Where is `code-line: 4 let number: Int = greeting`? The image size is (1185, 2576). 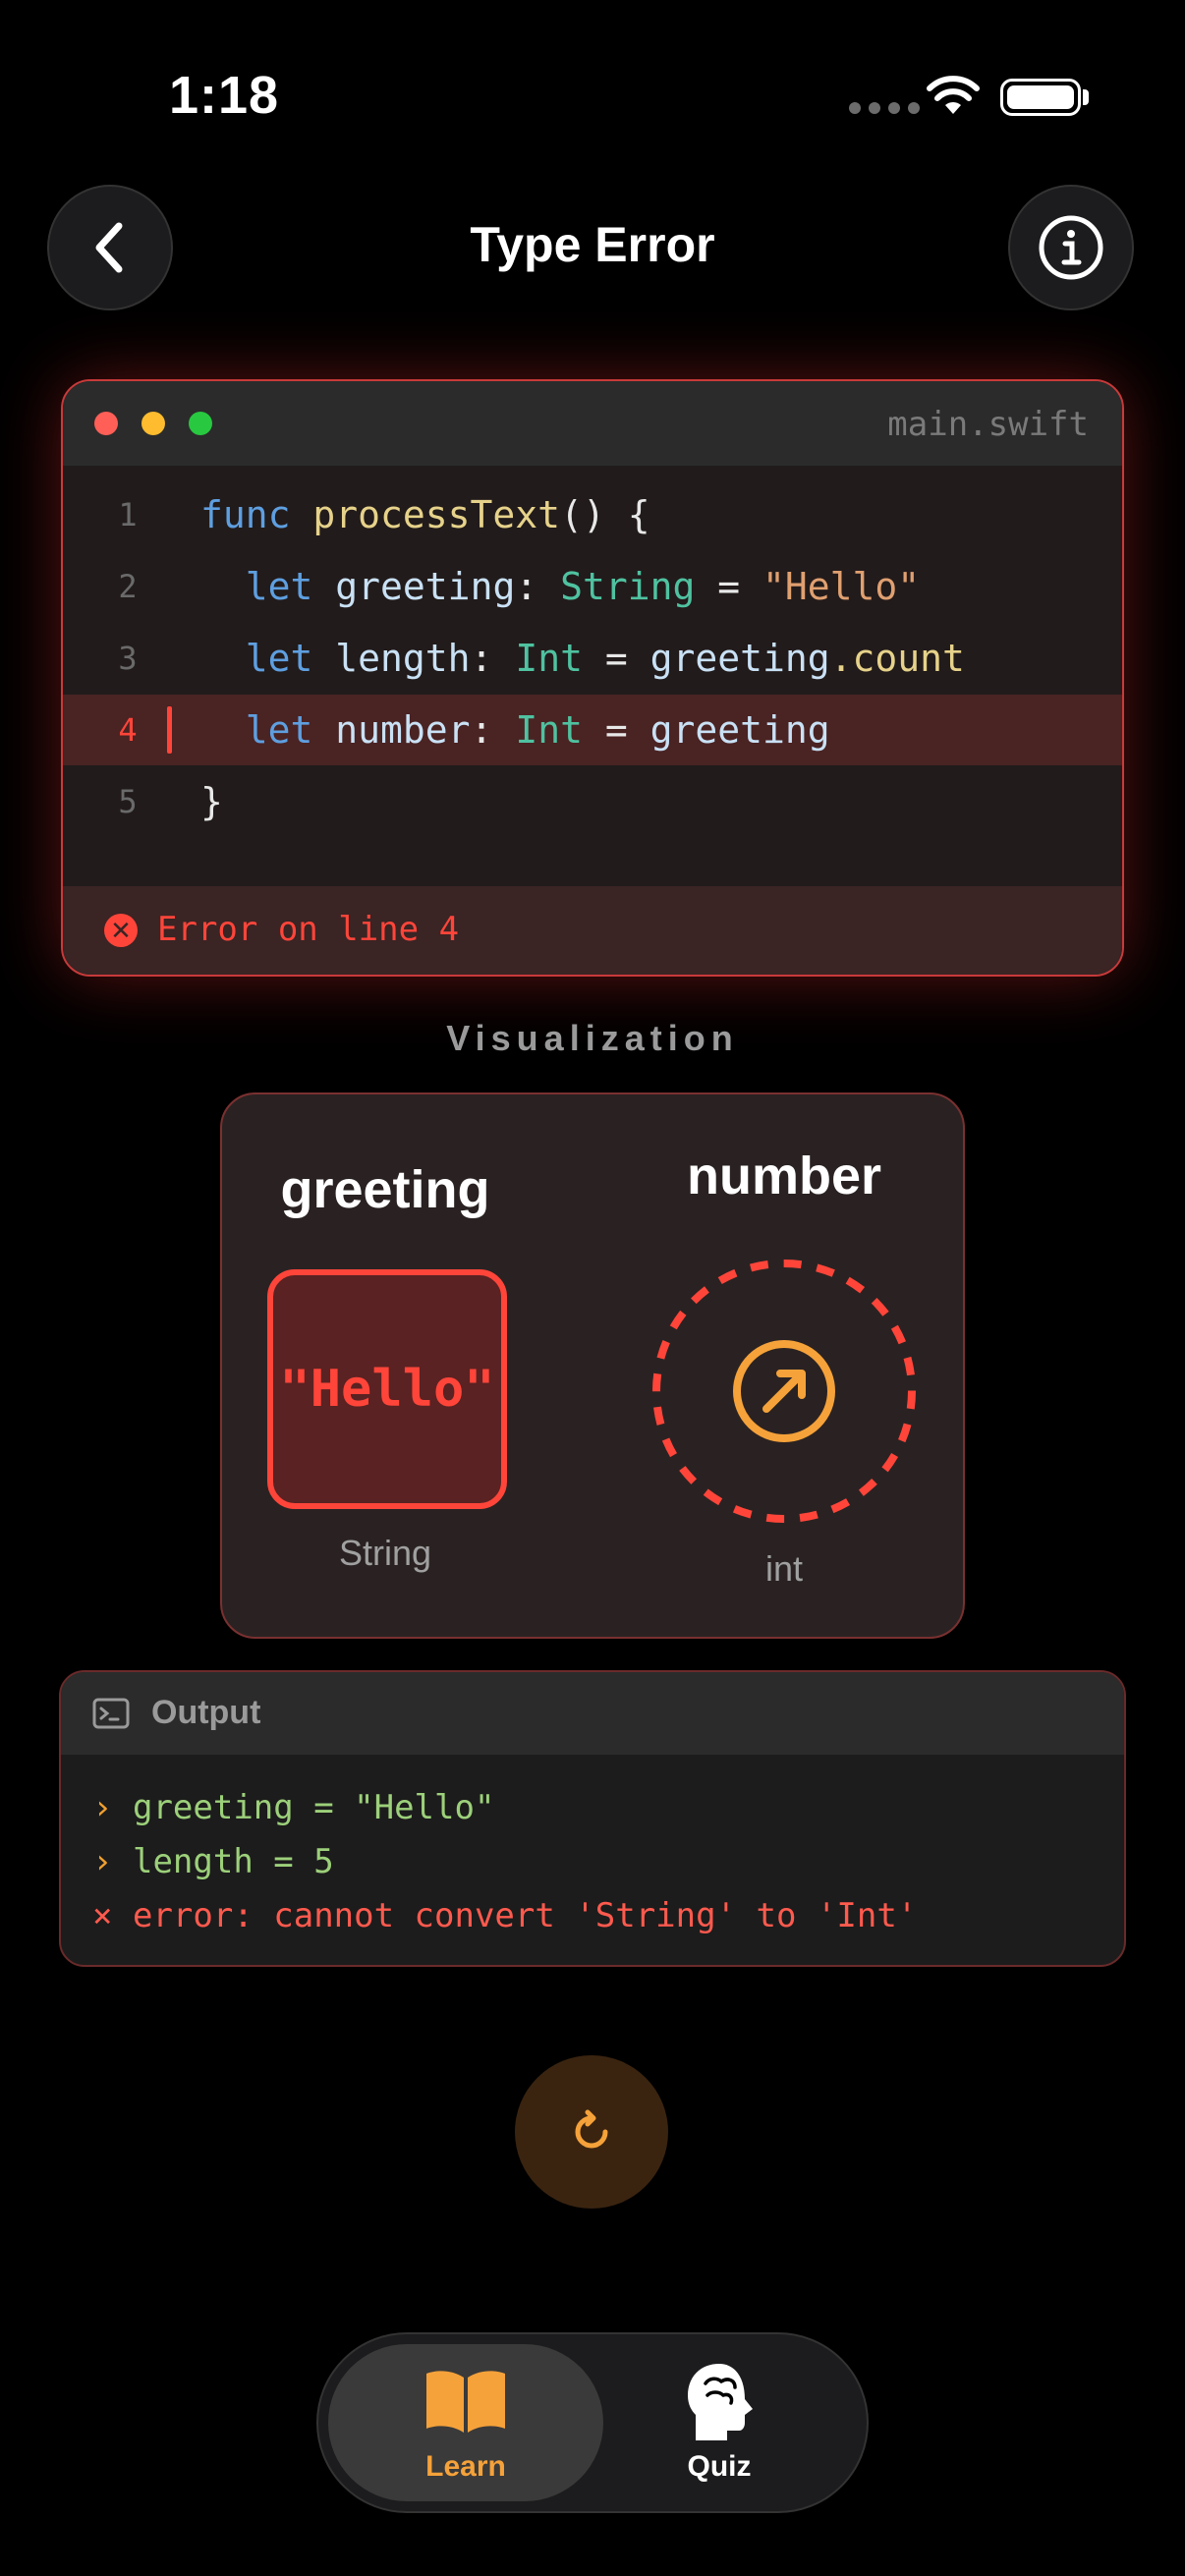
code-line: 4 let number: Int = greeting is located at coordinates (592, 730).